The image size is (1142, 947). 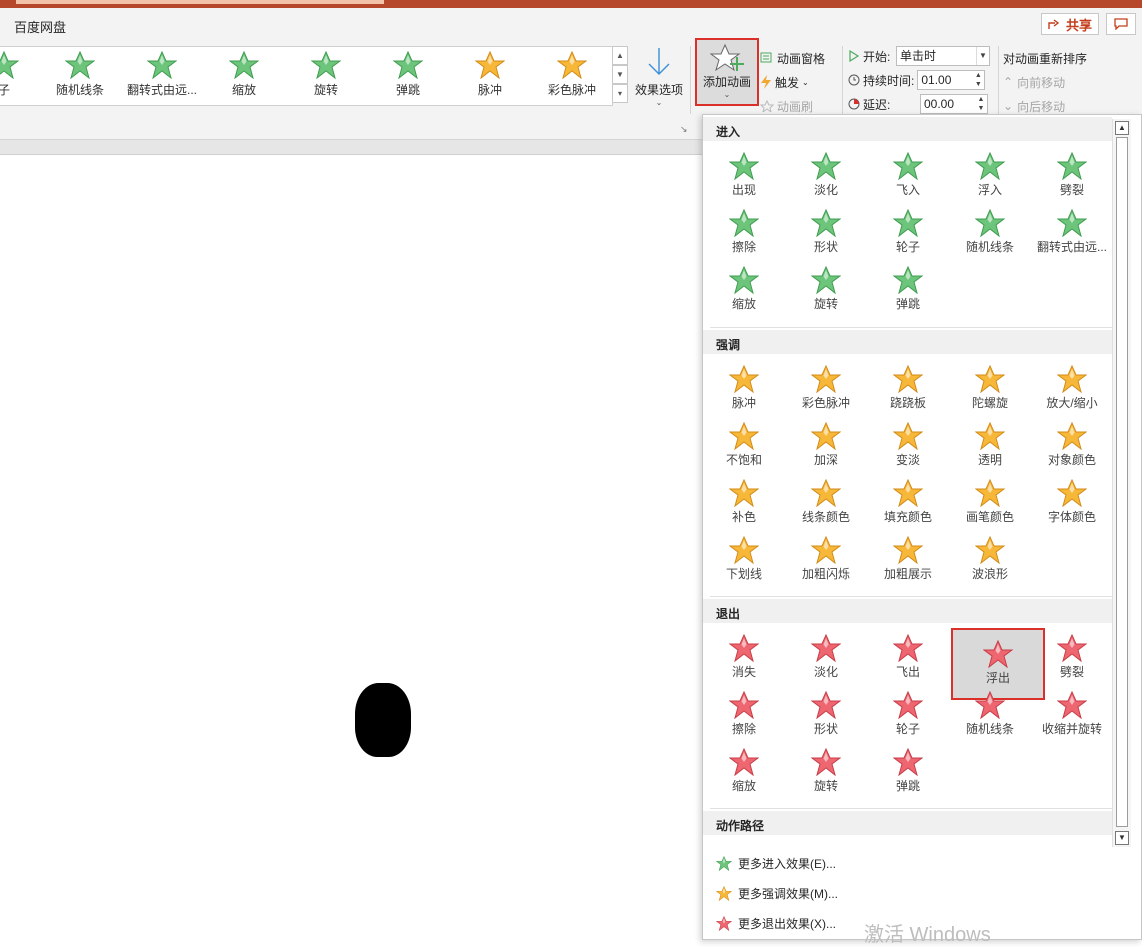 What do you see at coordinates (951, 80) in the screenshot?
I see `duration-spinner: 01.00 ▲ ▼` at bounding box center [951, 80].